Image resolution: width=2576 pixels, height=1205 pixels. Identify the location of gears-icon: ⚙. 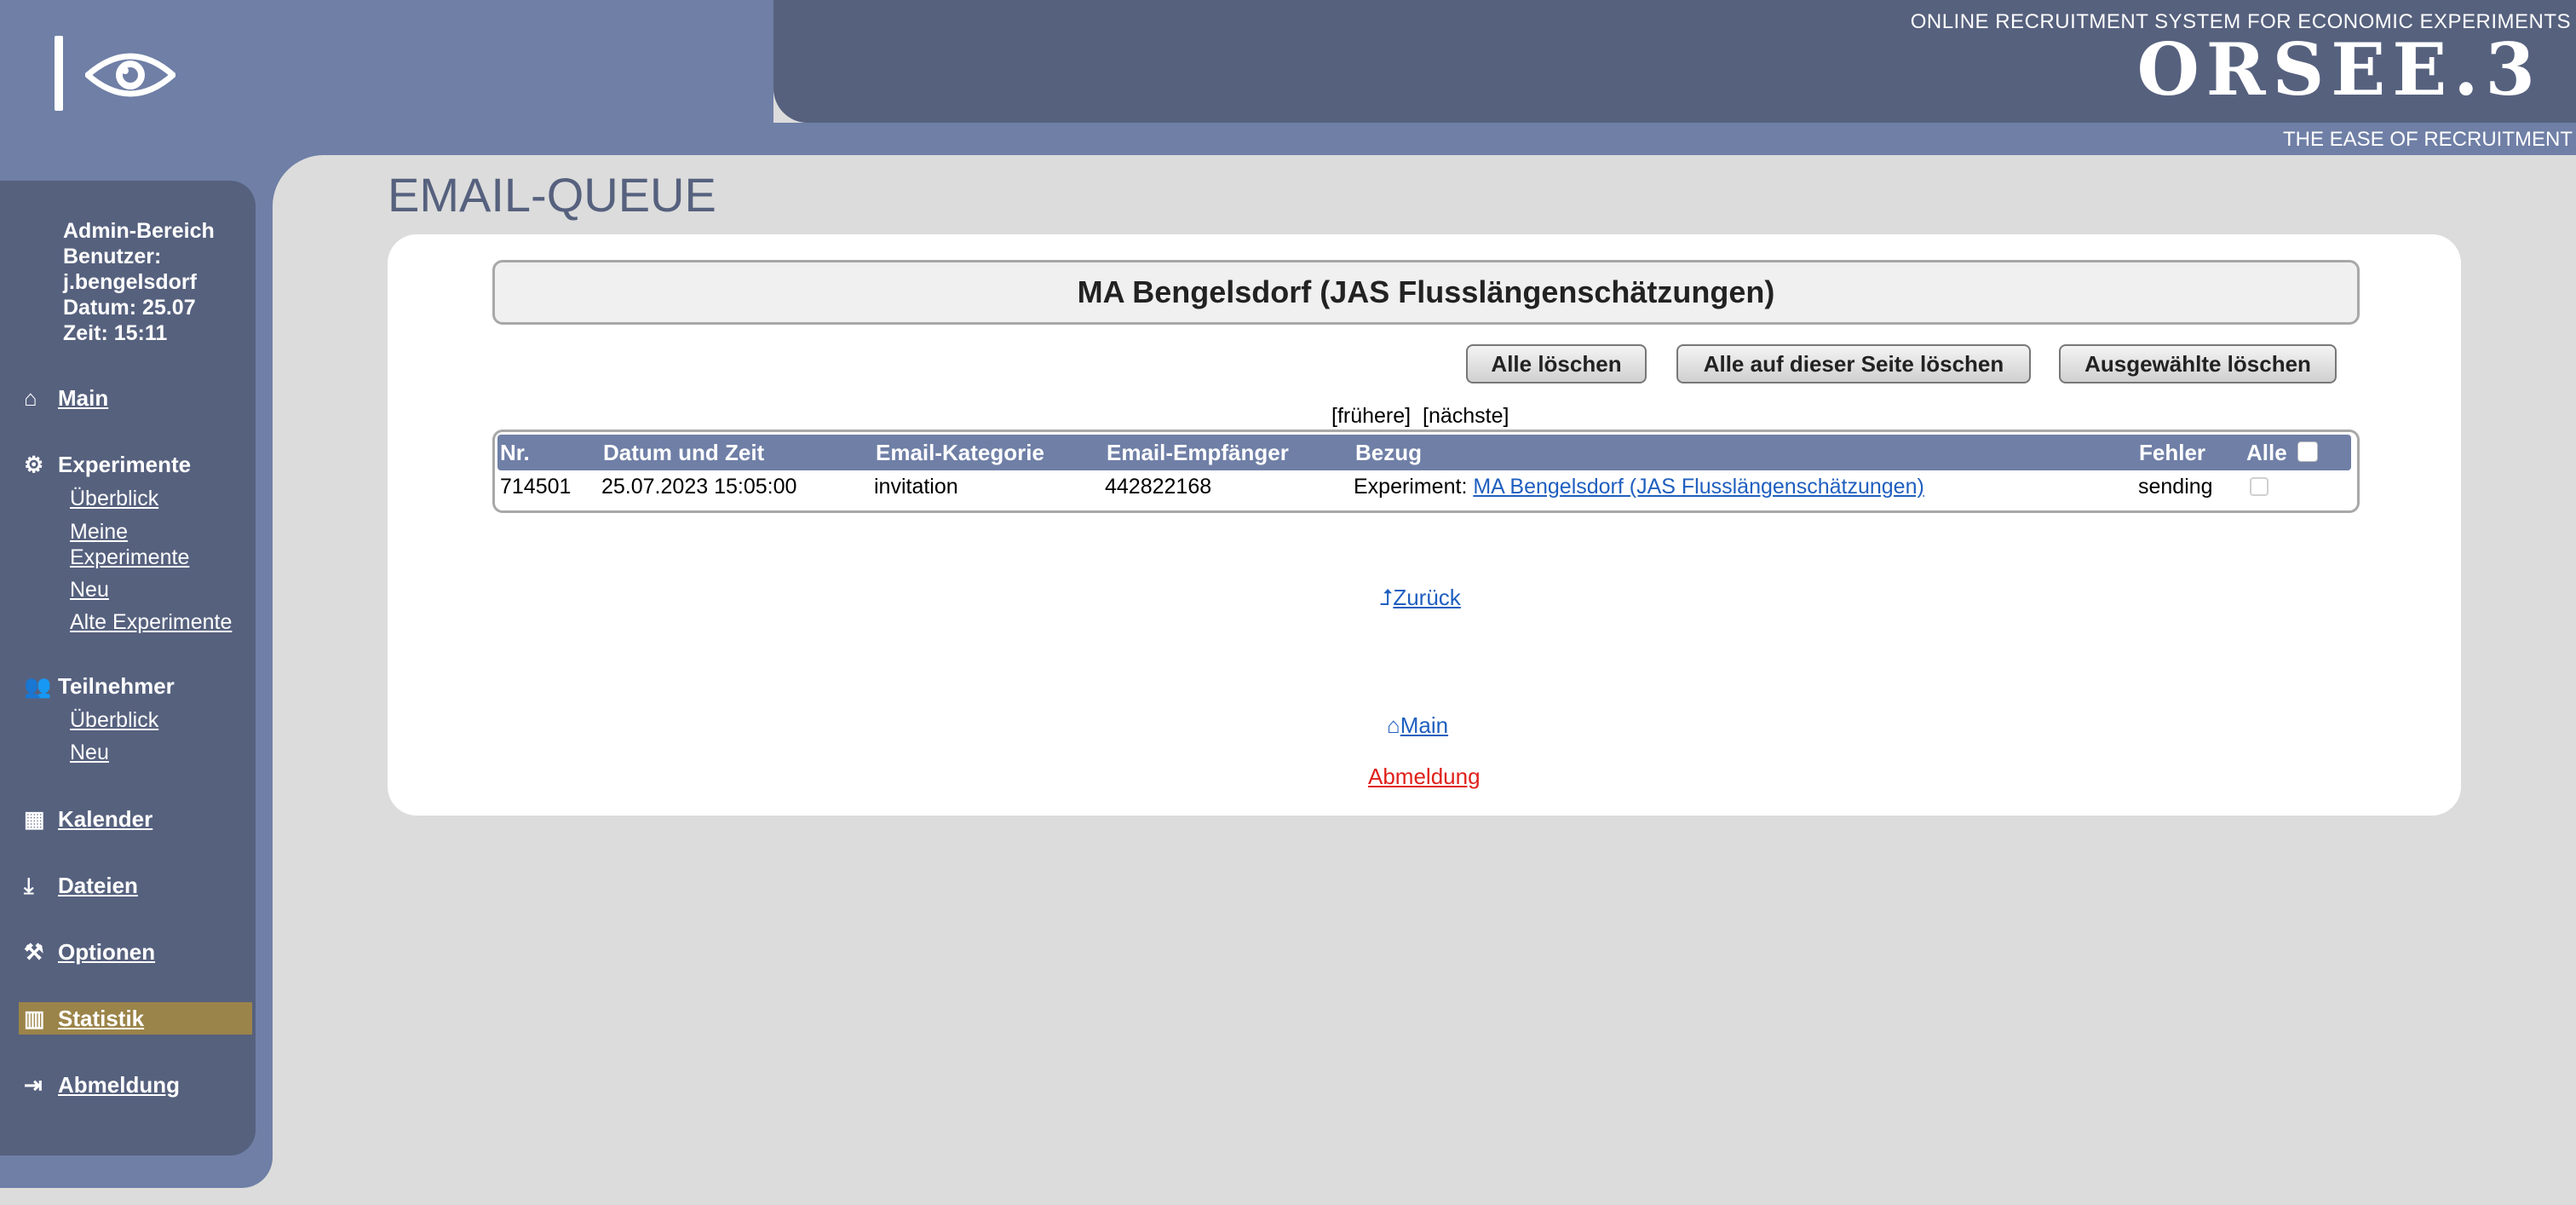
(34, 465).